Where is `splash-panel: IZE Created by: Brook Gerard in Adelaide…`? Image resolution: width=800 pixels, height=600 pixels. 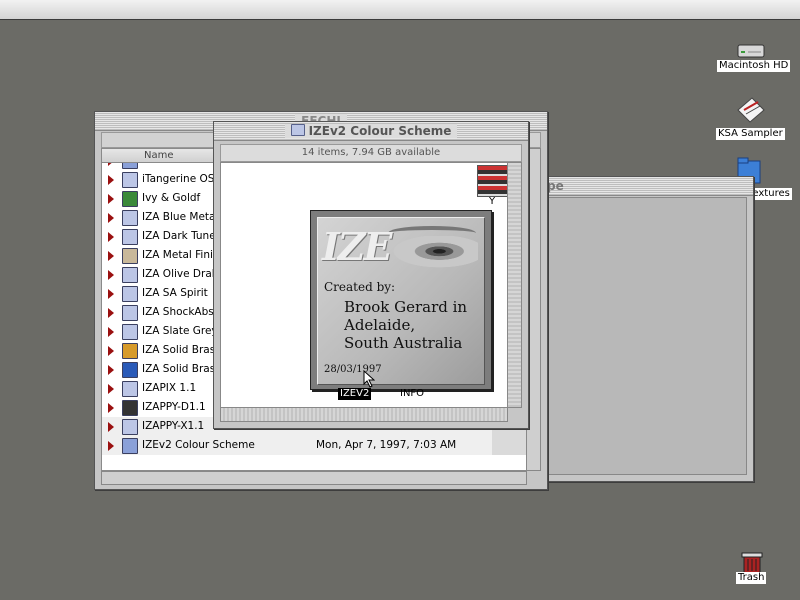 splash-panel: IZE Created by: Brook Gerard in Adelaide… is located at coordinates (401, 301).